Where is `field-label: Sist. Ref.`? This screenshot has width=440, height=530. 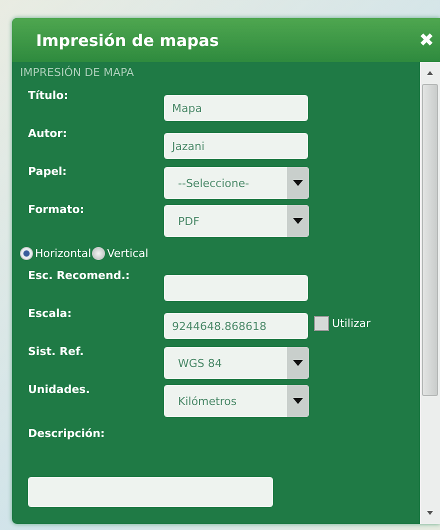 field-label: Sist. Ref. is located at coordinates (56, 351).